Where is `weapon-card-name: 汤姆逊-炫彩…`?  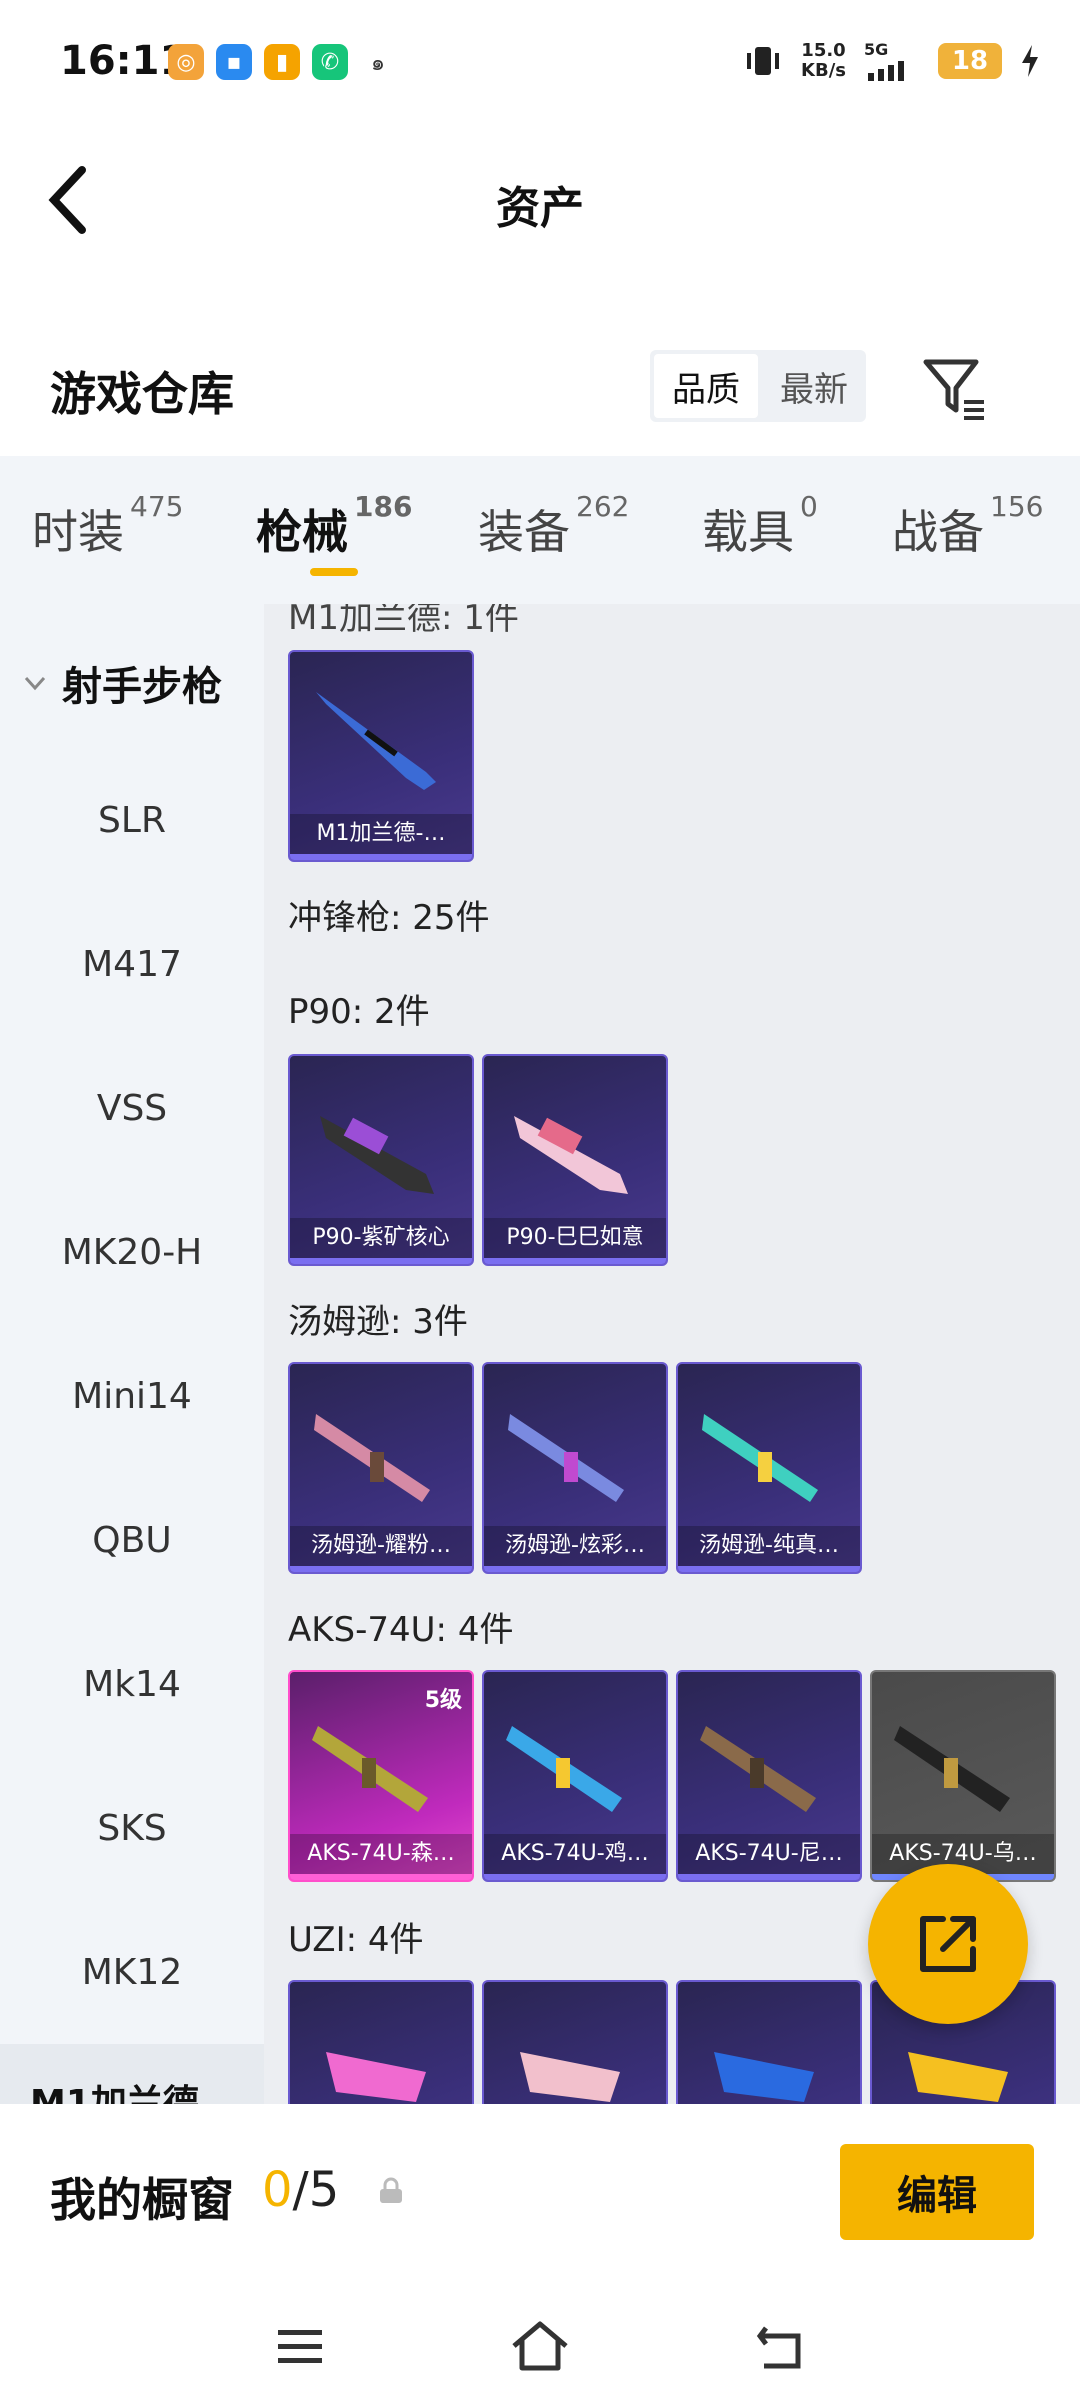 weapon-card-name: 汤姆逊-炫彩… is located at coordinates (575, 1546).